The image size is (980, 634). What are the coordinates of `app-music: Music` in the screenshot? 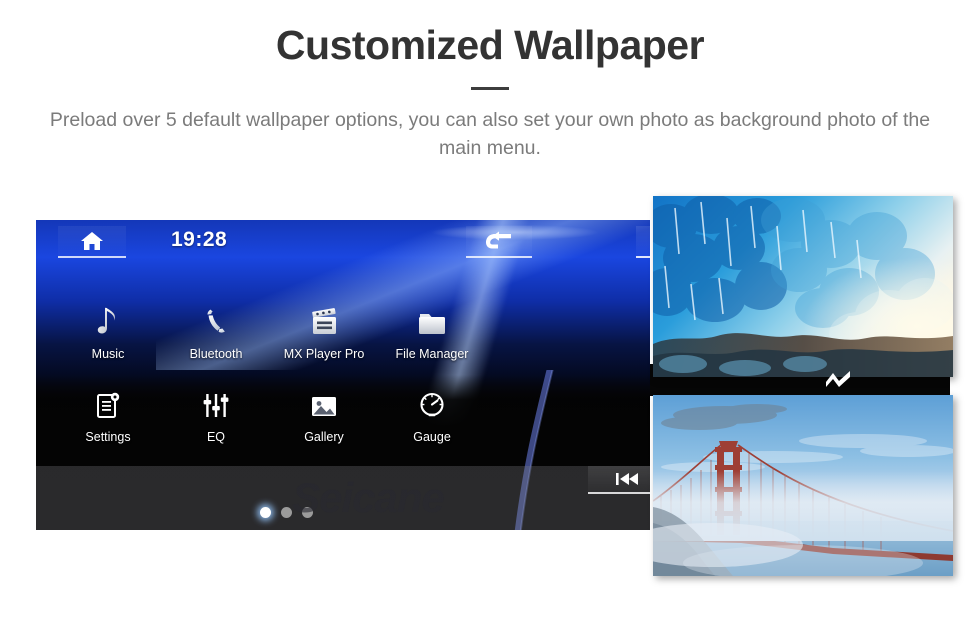 It's located at (108, 332).